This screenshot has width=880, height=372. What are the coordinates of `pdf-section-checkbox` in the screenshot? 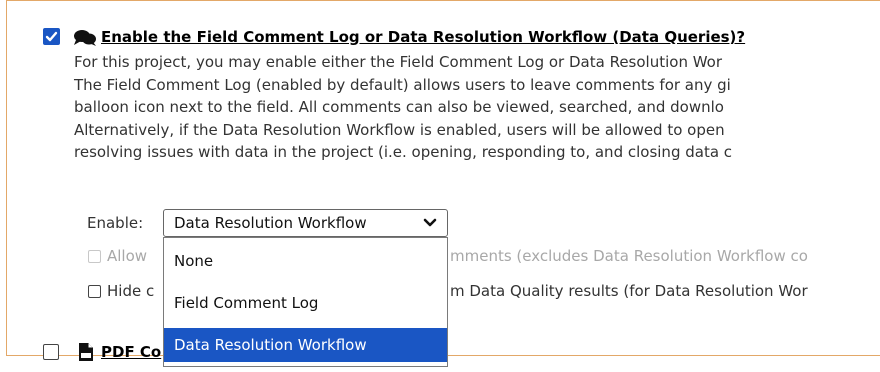 It's located at (51, 352).